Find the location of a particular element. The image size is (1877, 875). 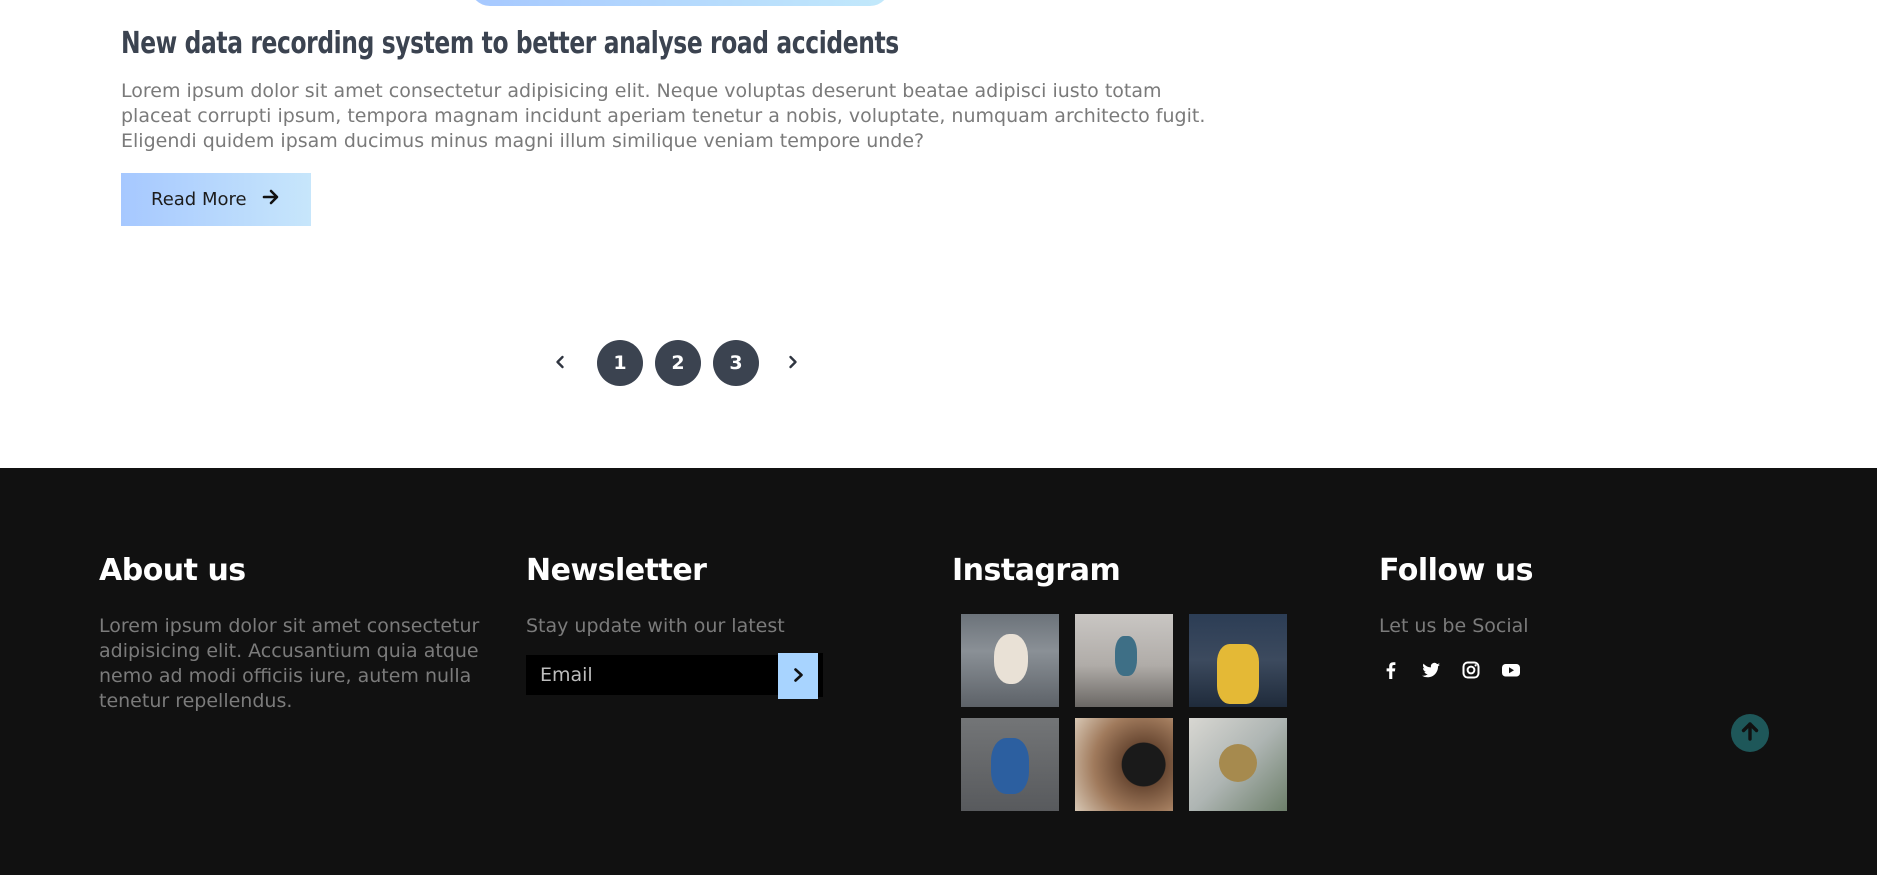

read-more-label: Read More is located at coordinates (199, 199).